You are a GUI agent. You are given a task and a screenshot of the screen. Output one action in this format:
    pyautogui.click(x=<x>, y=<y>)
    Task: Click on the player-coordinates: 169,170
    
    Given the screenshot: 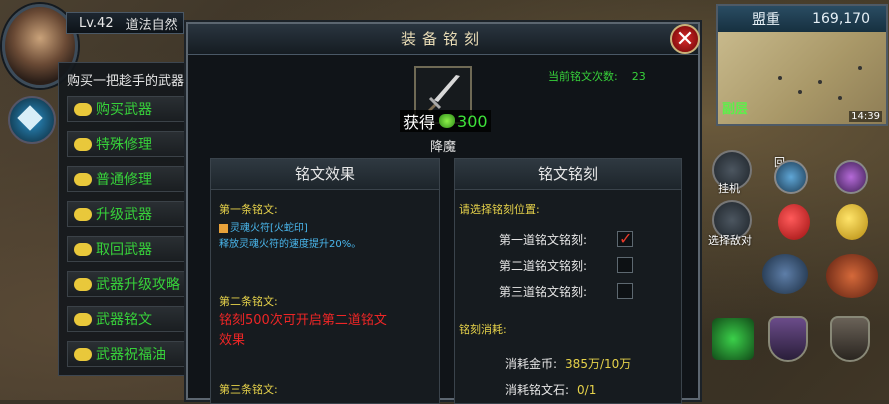 What is the action you would take?
    pyautogui.click(x=841, y=19)
    